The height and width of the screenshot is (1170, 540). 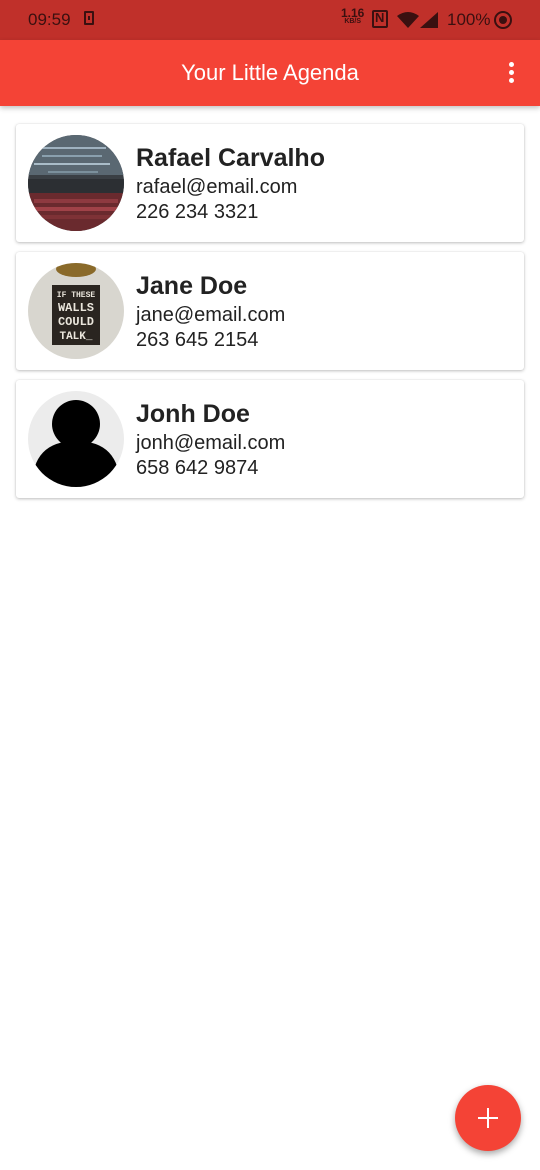 What do you see at coordinates (76, 295) in the screenshot?
I see `svg-text: IF THESE` at bounding box center [76, 295].